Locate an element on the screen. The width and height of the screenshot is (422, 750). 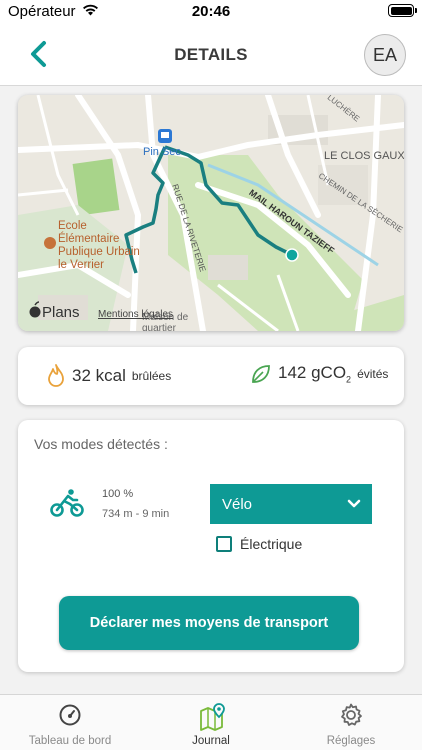
map-label-maison-2: quartier is located at coordinates (159, 327).